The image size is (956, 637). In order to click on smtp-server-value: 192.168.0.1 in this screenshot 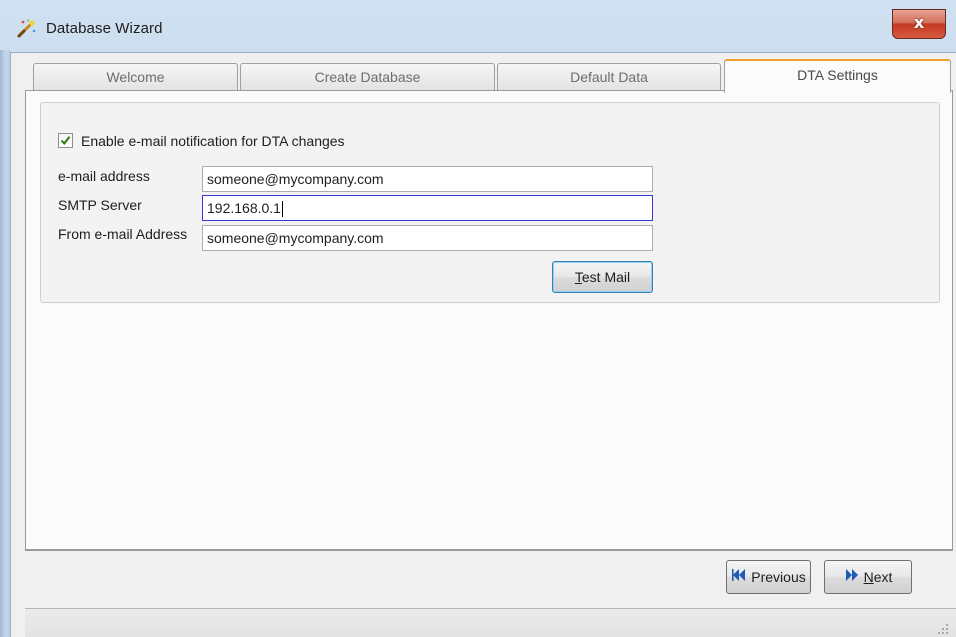, I will do `click(244, 208)`.